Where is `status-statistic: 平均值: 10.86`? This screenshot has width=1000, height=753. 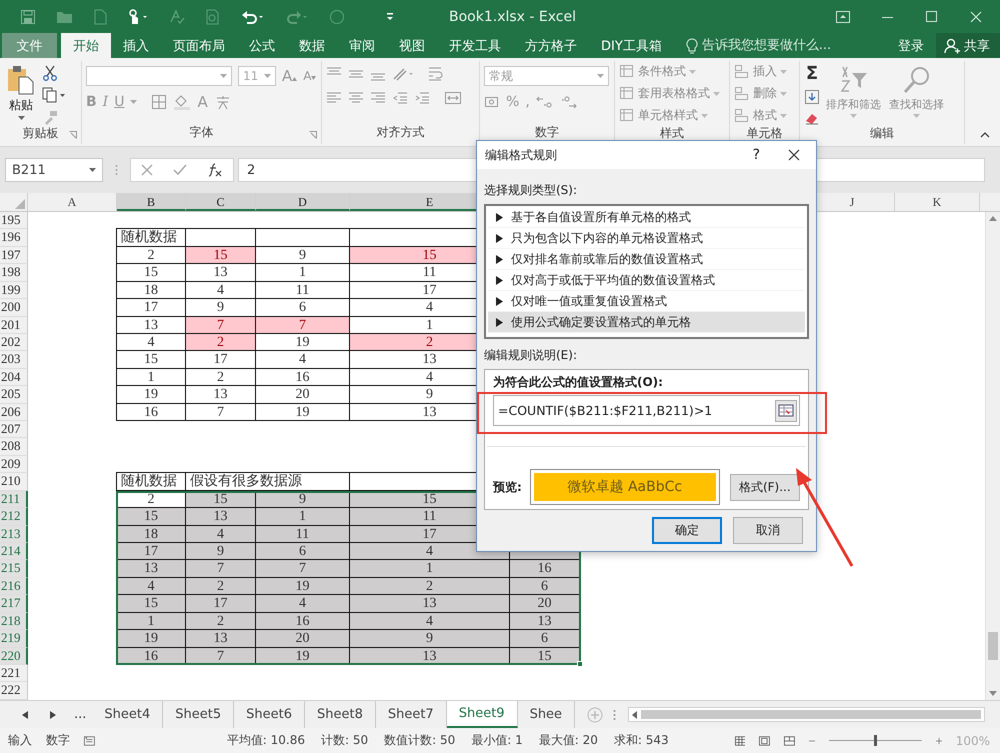
status-statistic: 平均值: 10.86 is located at coordinates (265, 740).